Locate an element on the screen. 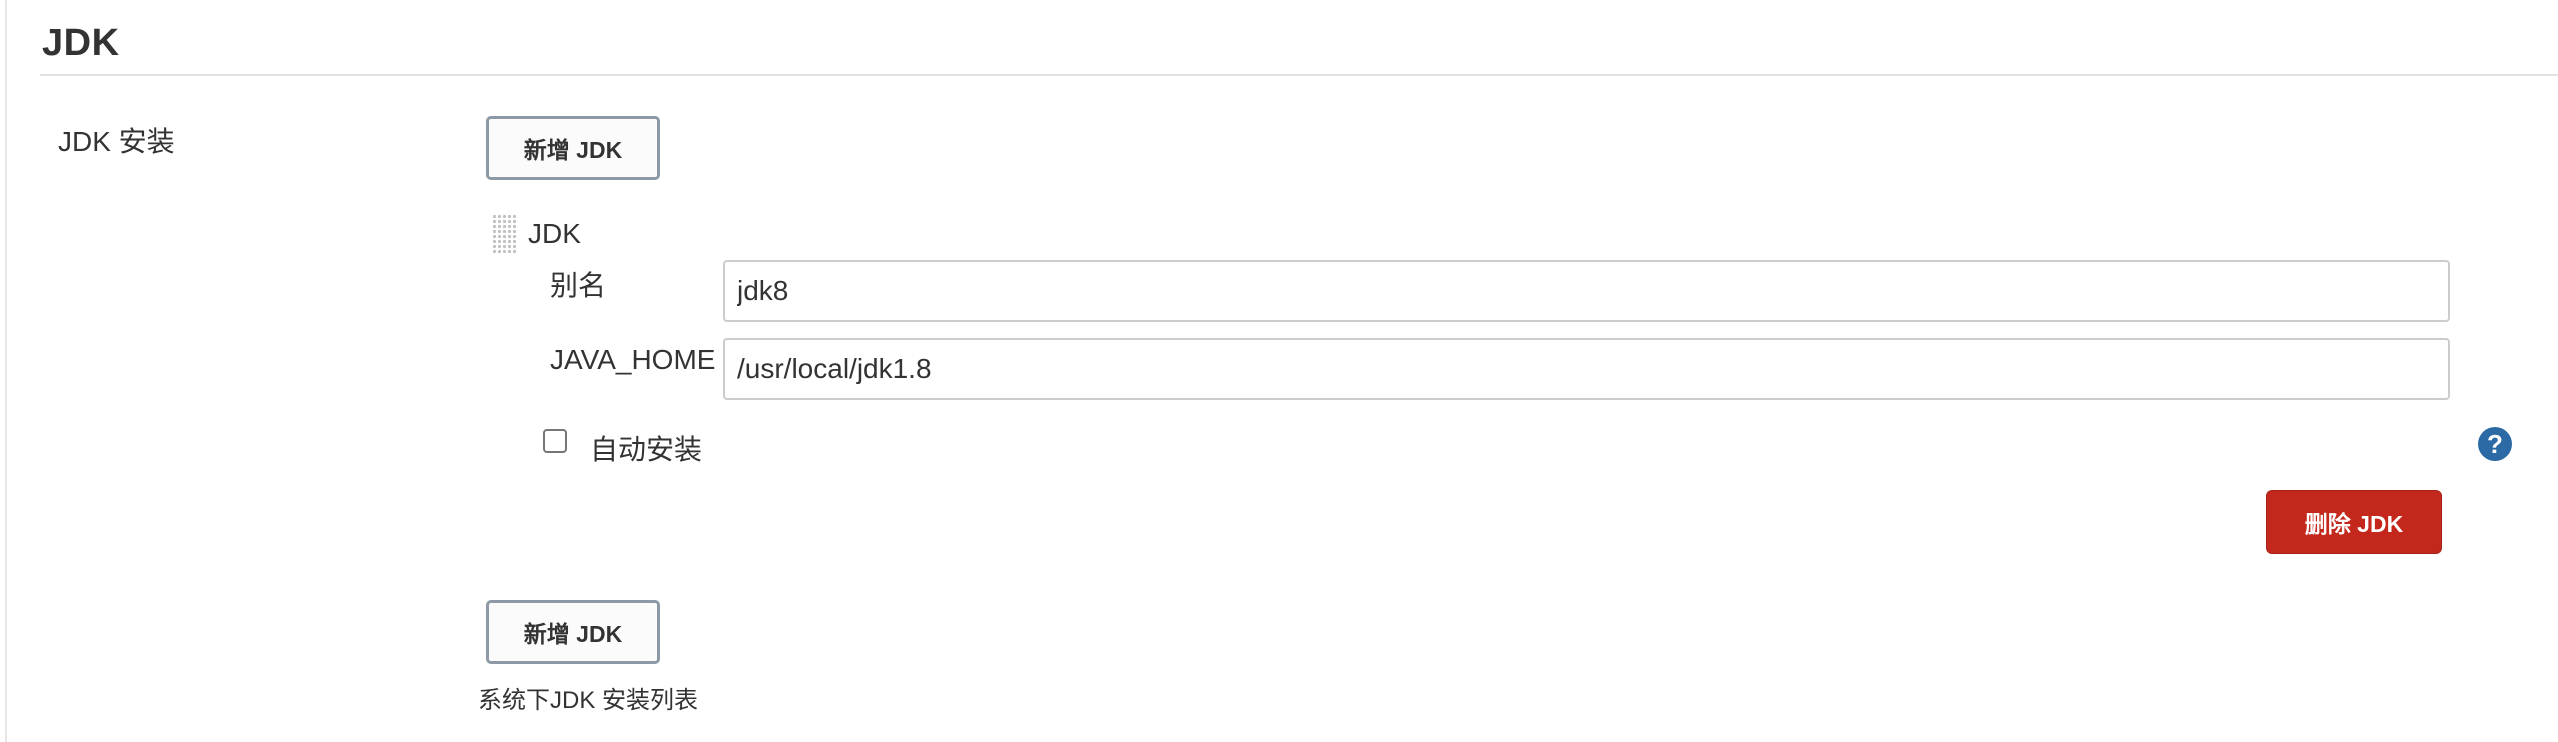  drag-handle-icon is located at coordinates (504, 234).